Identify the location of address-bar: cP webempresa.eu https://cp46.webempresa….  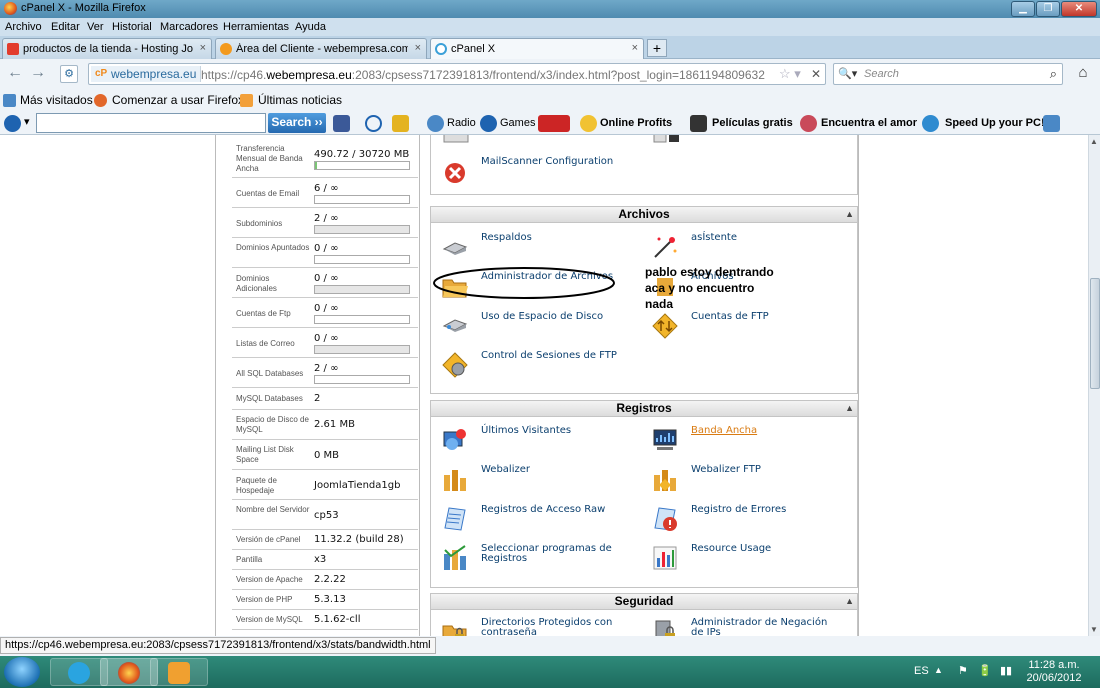
(457, 74).